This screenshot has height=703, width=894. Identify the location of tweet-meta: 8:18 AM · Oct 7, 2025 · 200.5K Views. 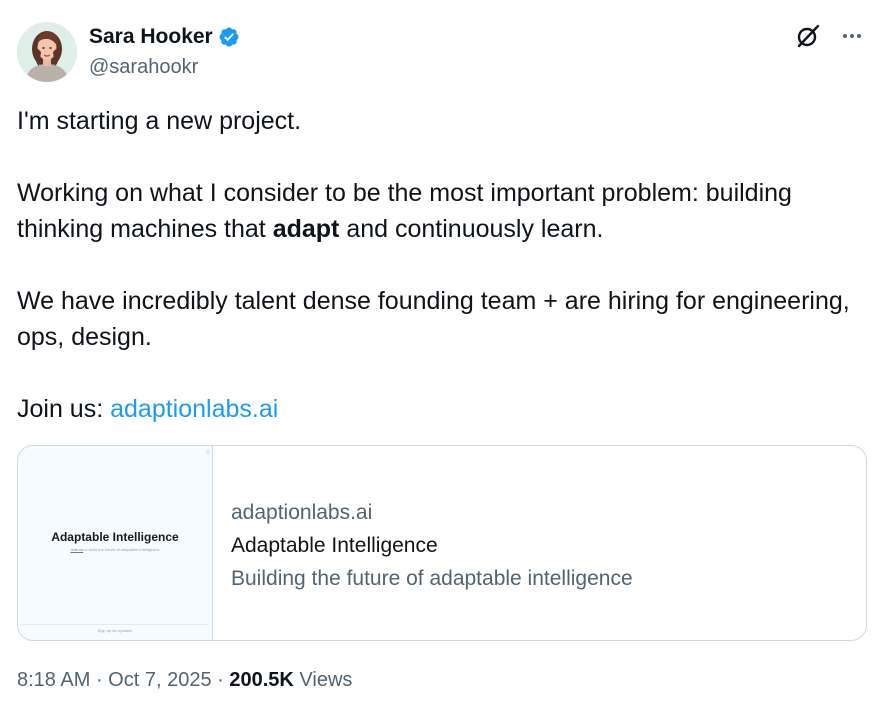
(184, 680).